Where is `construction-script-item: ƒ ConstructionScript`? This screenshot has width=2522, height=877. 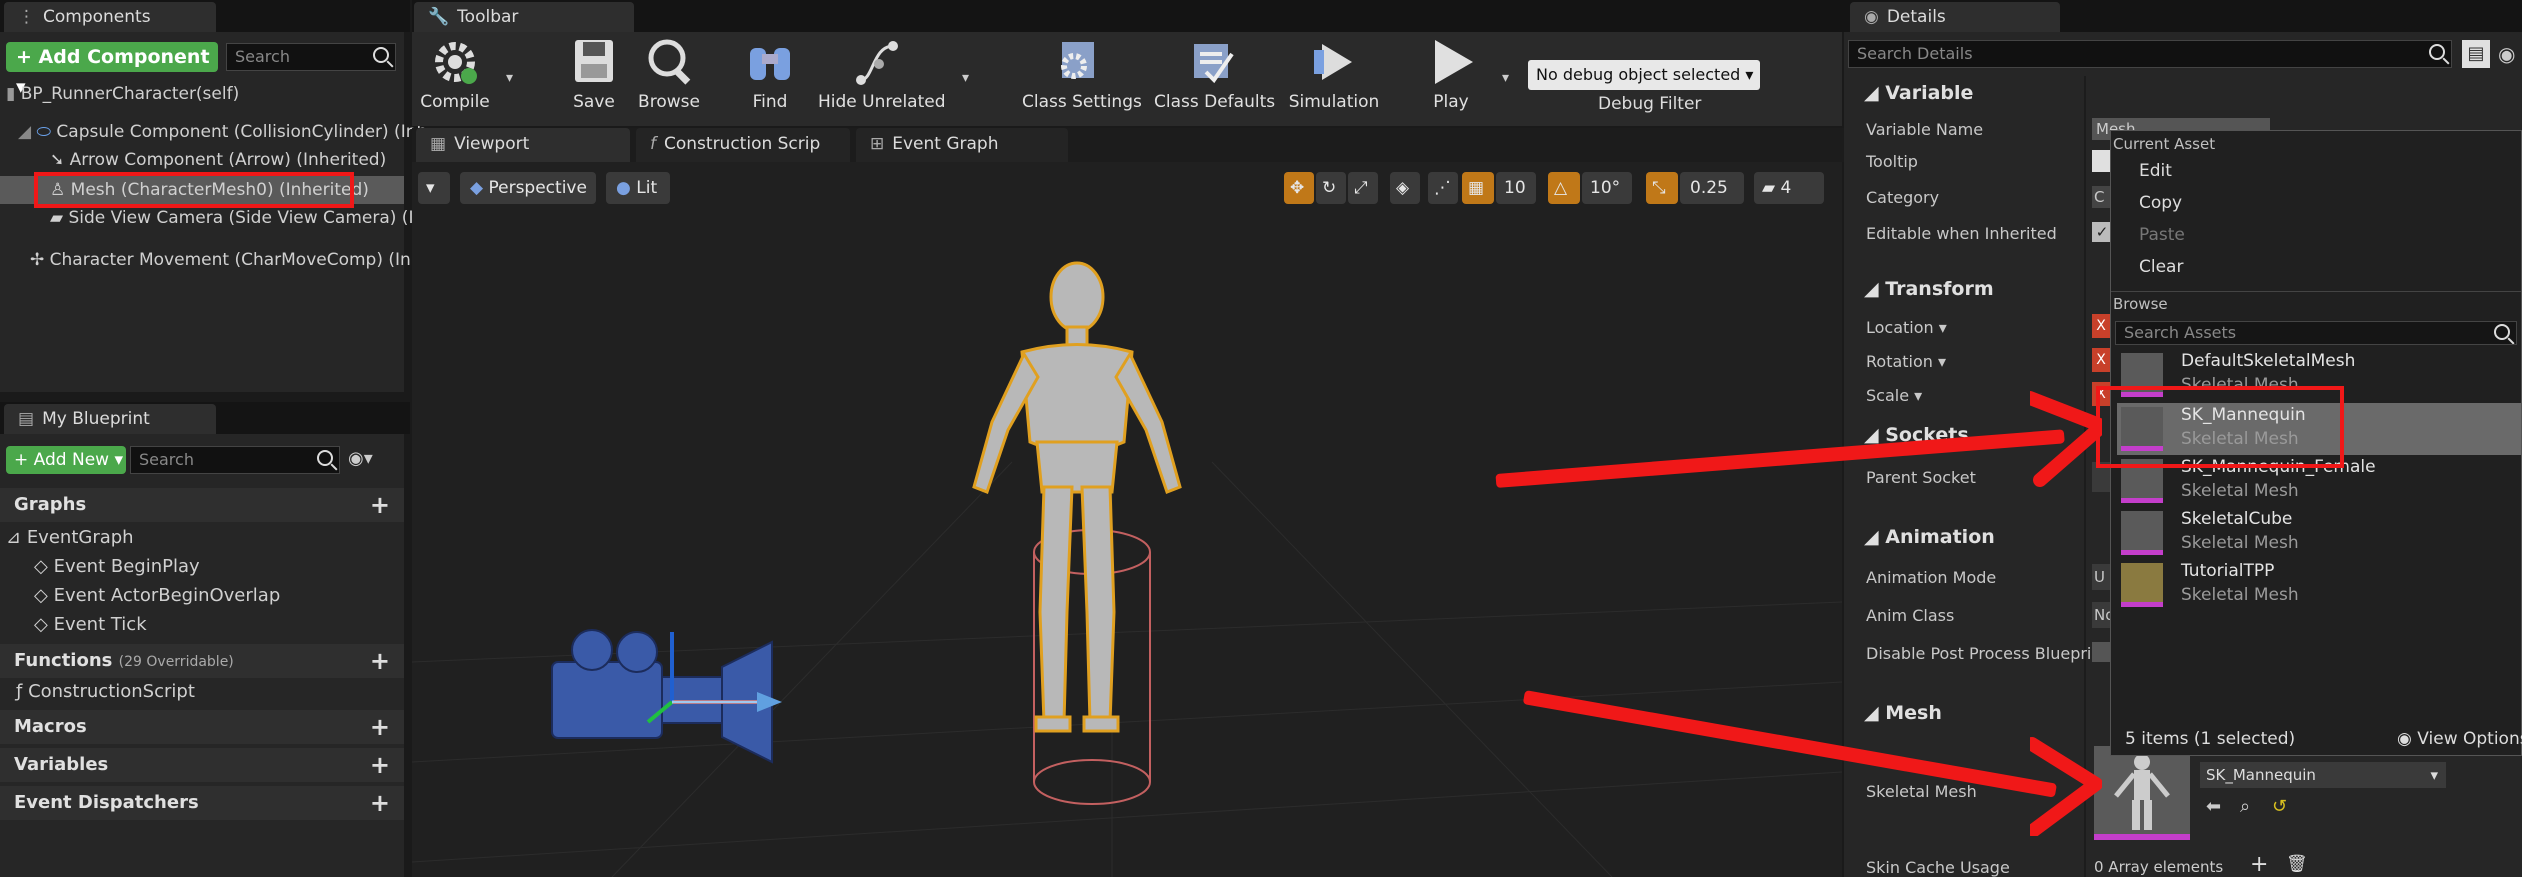
construction-script-item: ƒ ConstructionScript is located at coordinates (105, 692).